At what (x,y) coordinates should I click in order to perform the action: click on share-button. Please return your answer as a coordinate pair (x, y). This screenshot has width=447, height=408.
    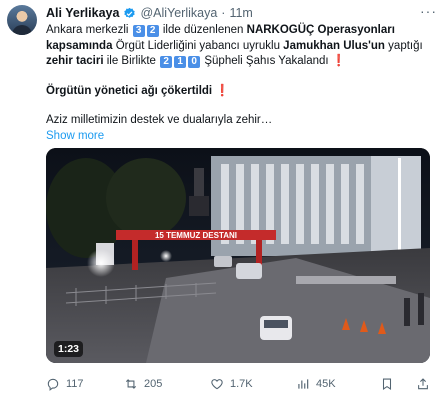
    Looking at the image, I should click on (423, 384).